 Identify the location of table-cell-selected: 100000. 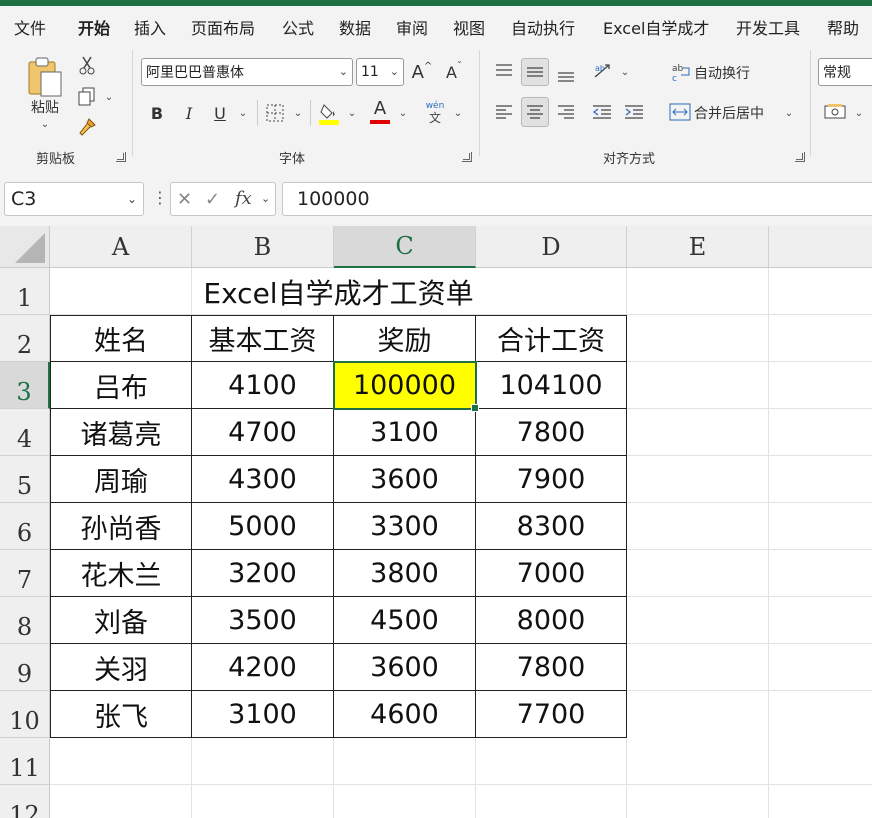
(405, 385).